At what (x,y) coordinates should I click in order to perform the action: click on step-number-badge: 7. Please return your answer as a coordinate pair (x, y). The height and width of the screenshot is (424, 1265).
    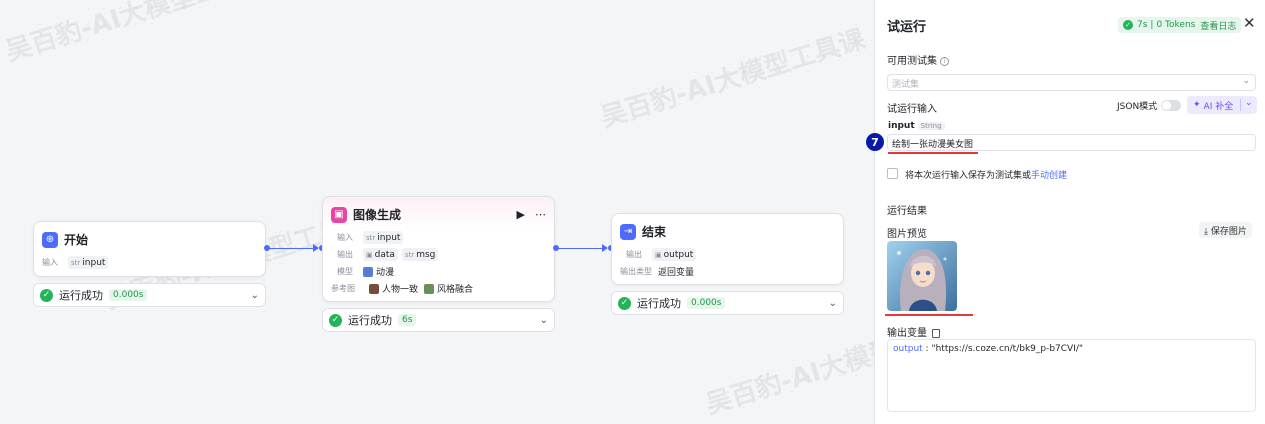
    Looking at the image, I should click on (875, 142).